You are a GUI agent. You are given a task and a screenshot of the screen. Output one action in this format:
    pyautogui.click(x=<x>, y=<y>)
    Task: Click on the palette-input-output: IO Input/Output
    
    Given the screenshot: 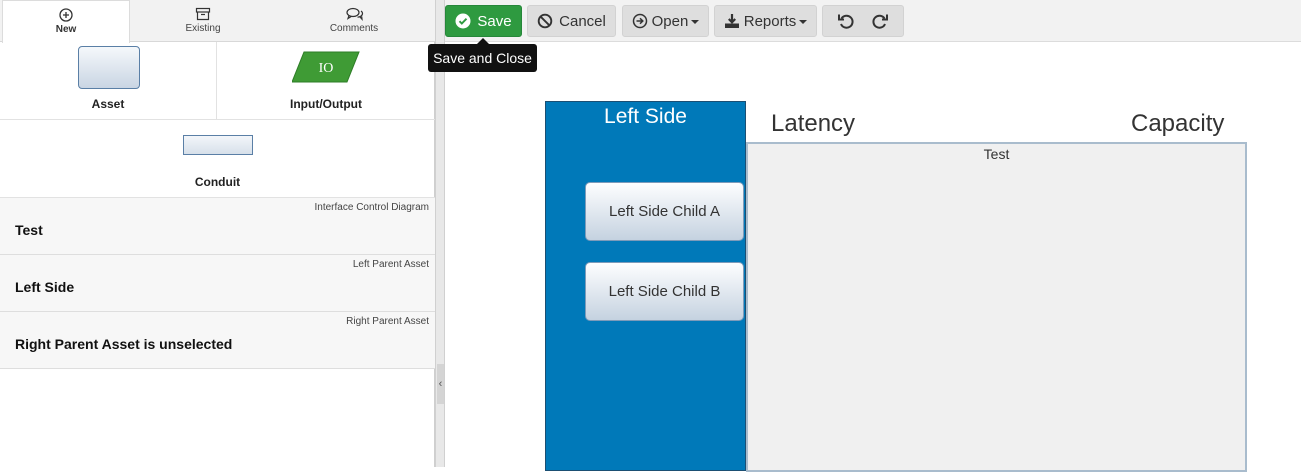 What is the action you would take?
    pyautogui.click(x=326, y=81)
    